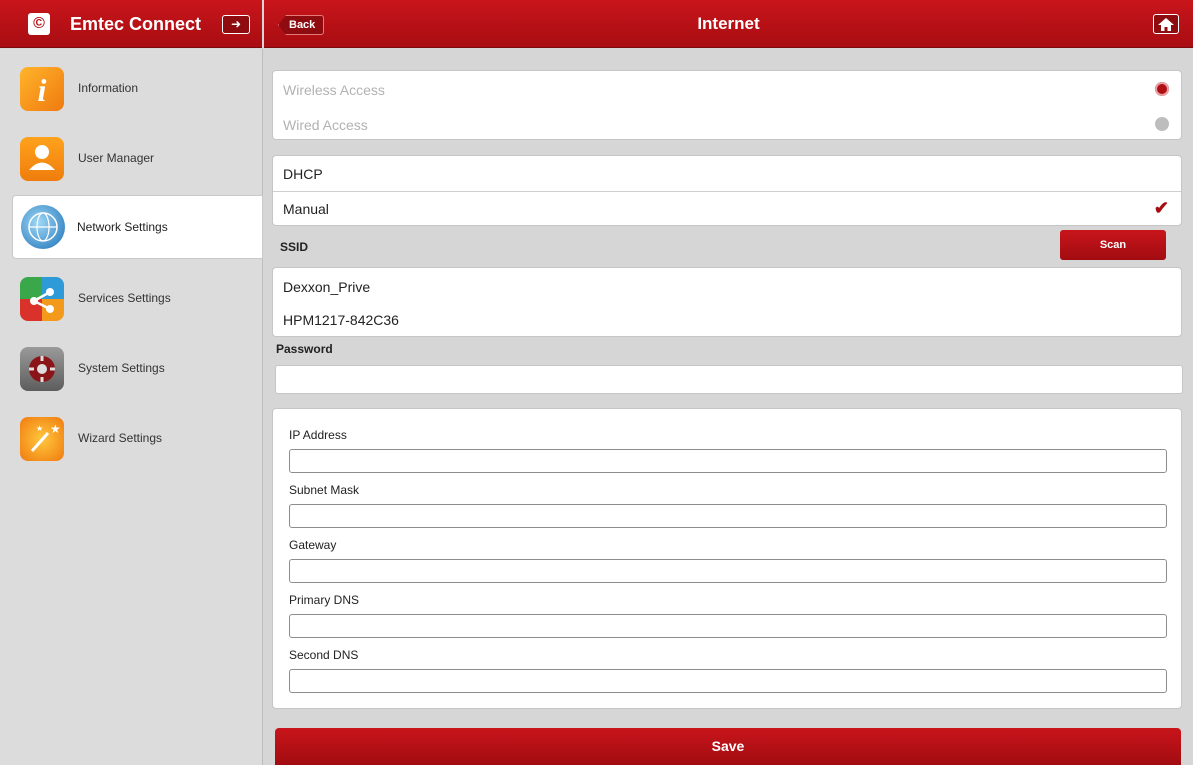 This screenshot has width=1193, height=765. Describe the element at coordinates (729, 379) in the screenshot. I see `password-input` at that location.